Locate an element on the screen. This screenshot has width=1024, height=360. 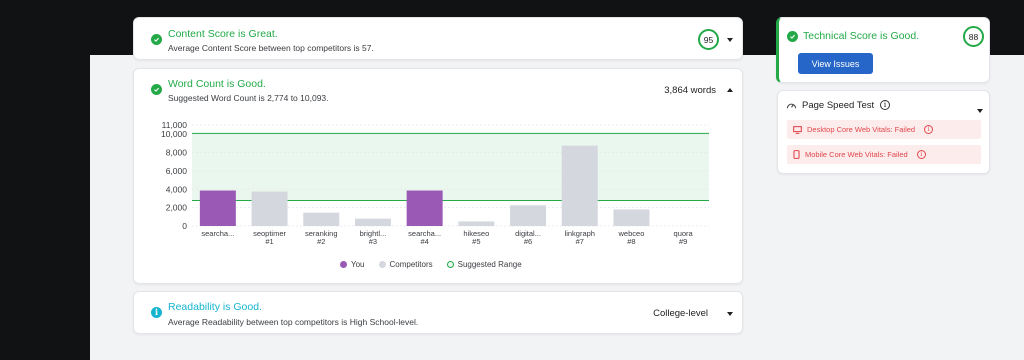
x-tick-rank: #1 is located at coordinates (269, 241).